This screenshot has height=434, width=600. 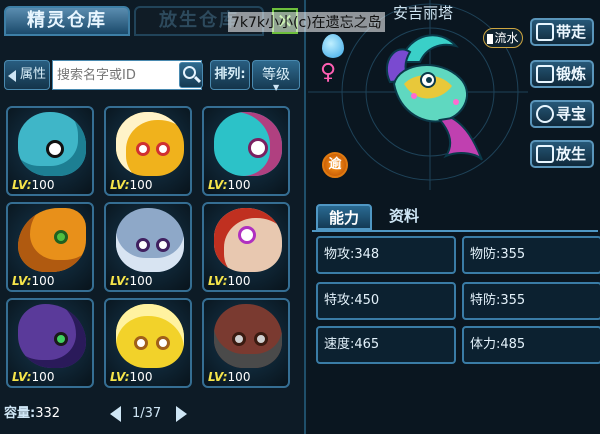 What do you see at coordinates (506, 38) in the screenshot?
I see `element-label: 流水` at bounding box center [506, 38].